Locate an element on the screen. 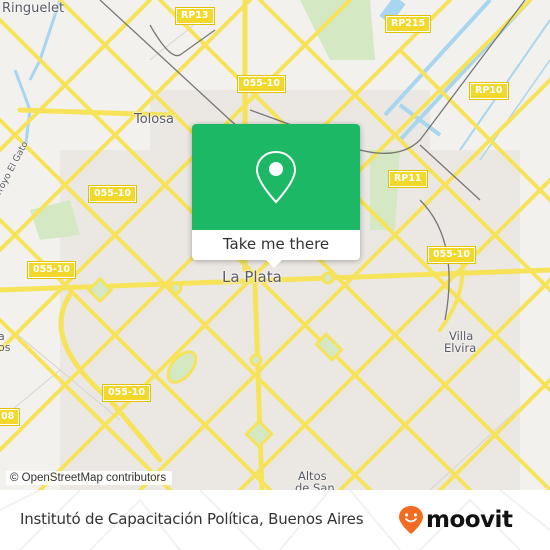 Image resolution: width=550 pixels, height=550 pixels. moovit-wordmark: moovit is located at coordinates (469, 520).